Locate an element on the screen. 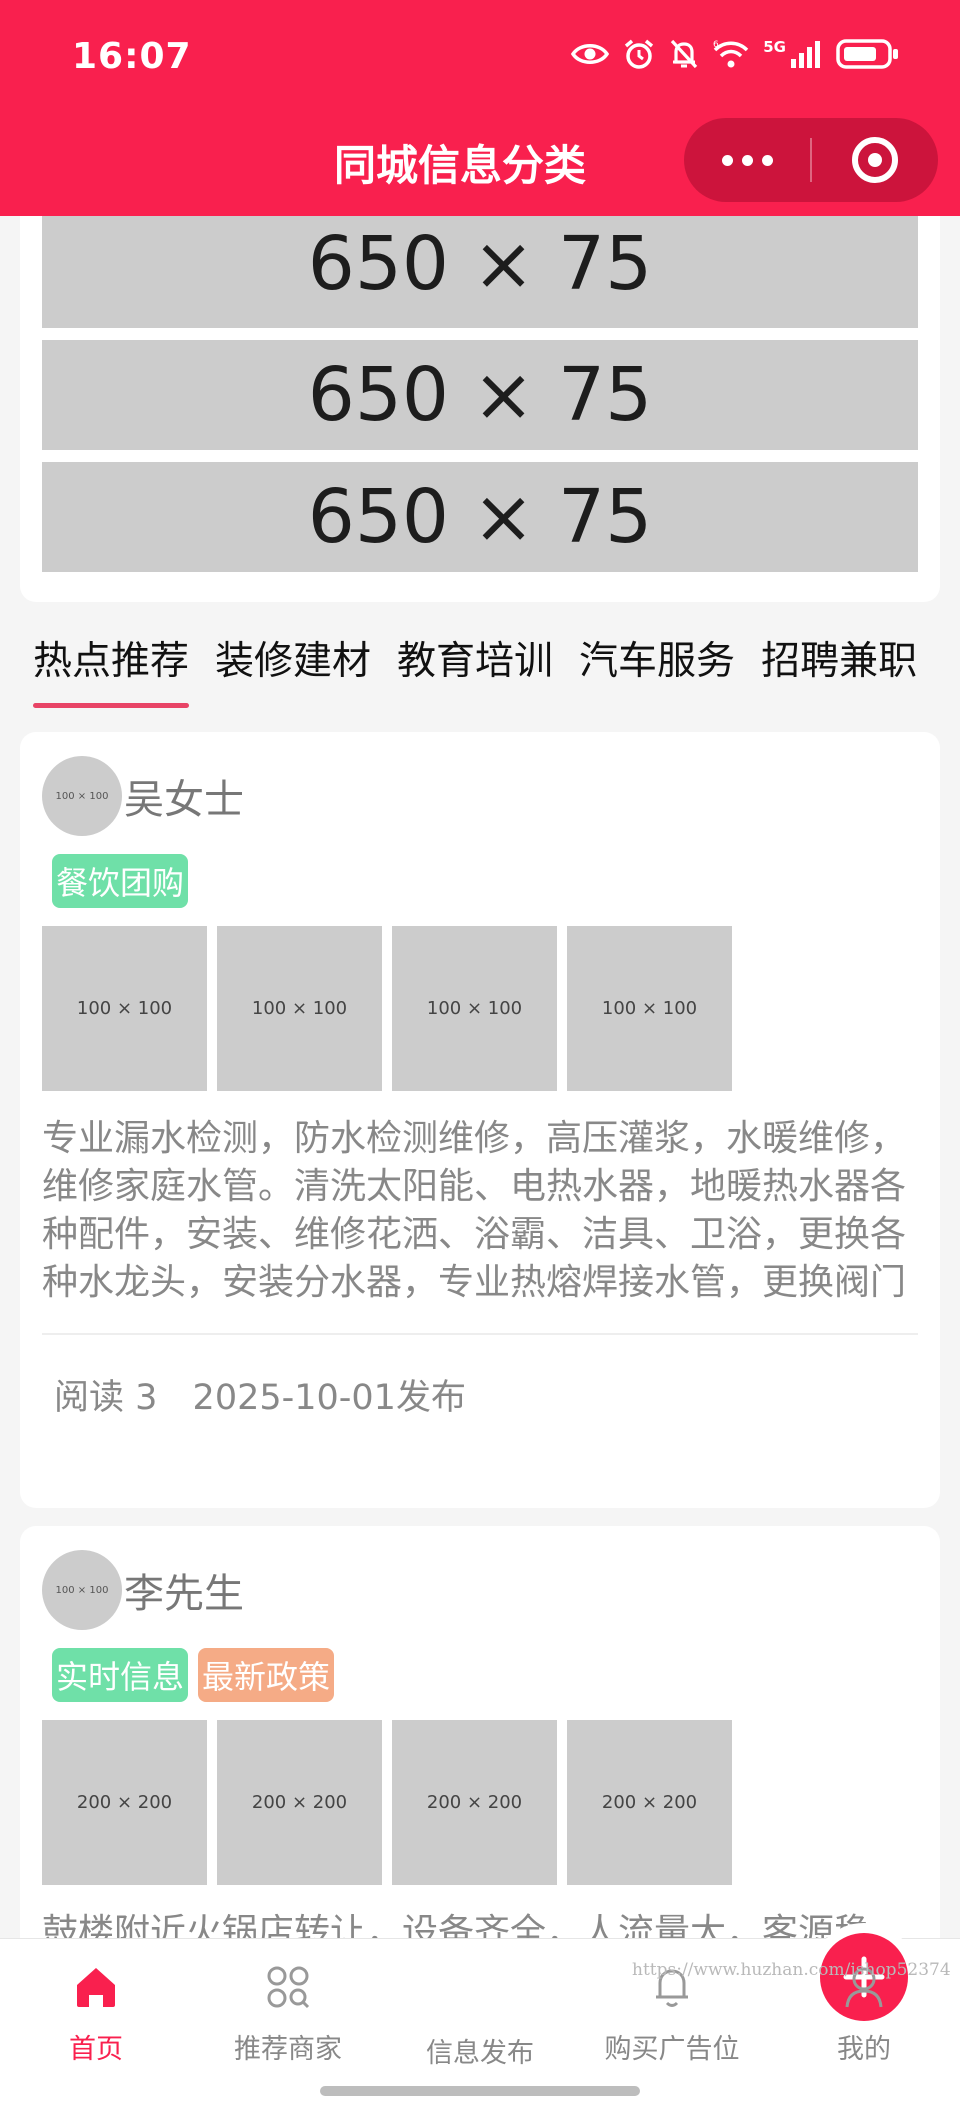 The height and width of the screenshot is (2127, 960). target-icon is located at coordinates (875, 160).